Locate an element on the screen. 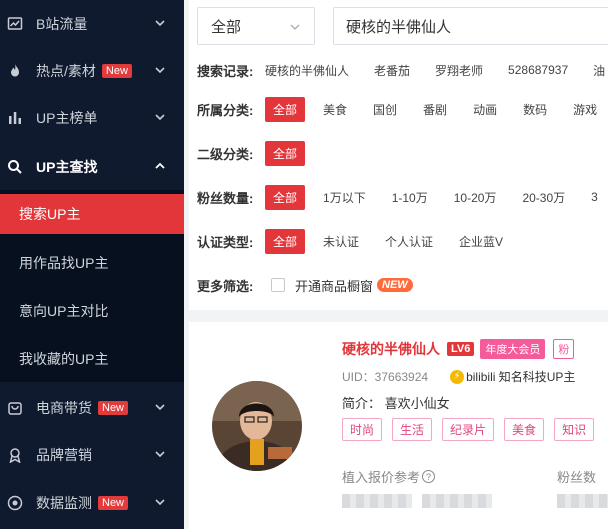 The image size is (608, 529). nav-item-hot-topics: 热点/素材 New is located at coordinates (92, 70).